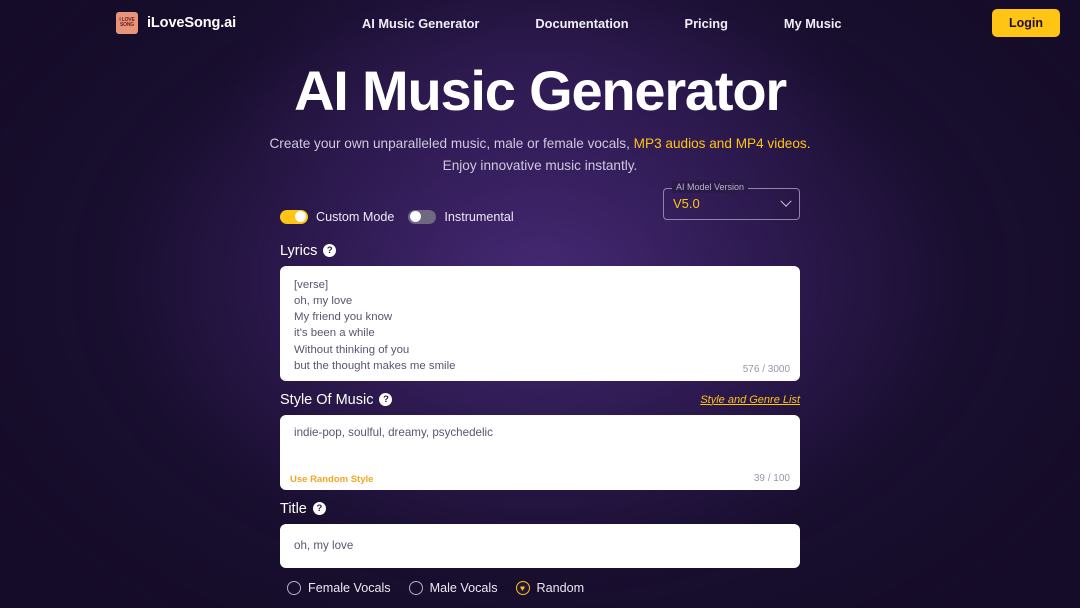 The height and width of the screenshot is (608, 1080). What do you see at coordinates (540, 165) in the screenshot?
I see `hero-subtitle-line2: Enjoy innovative music instantly.` at bounding box center [540, 165].